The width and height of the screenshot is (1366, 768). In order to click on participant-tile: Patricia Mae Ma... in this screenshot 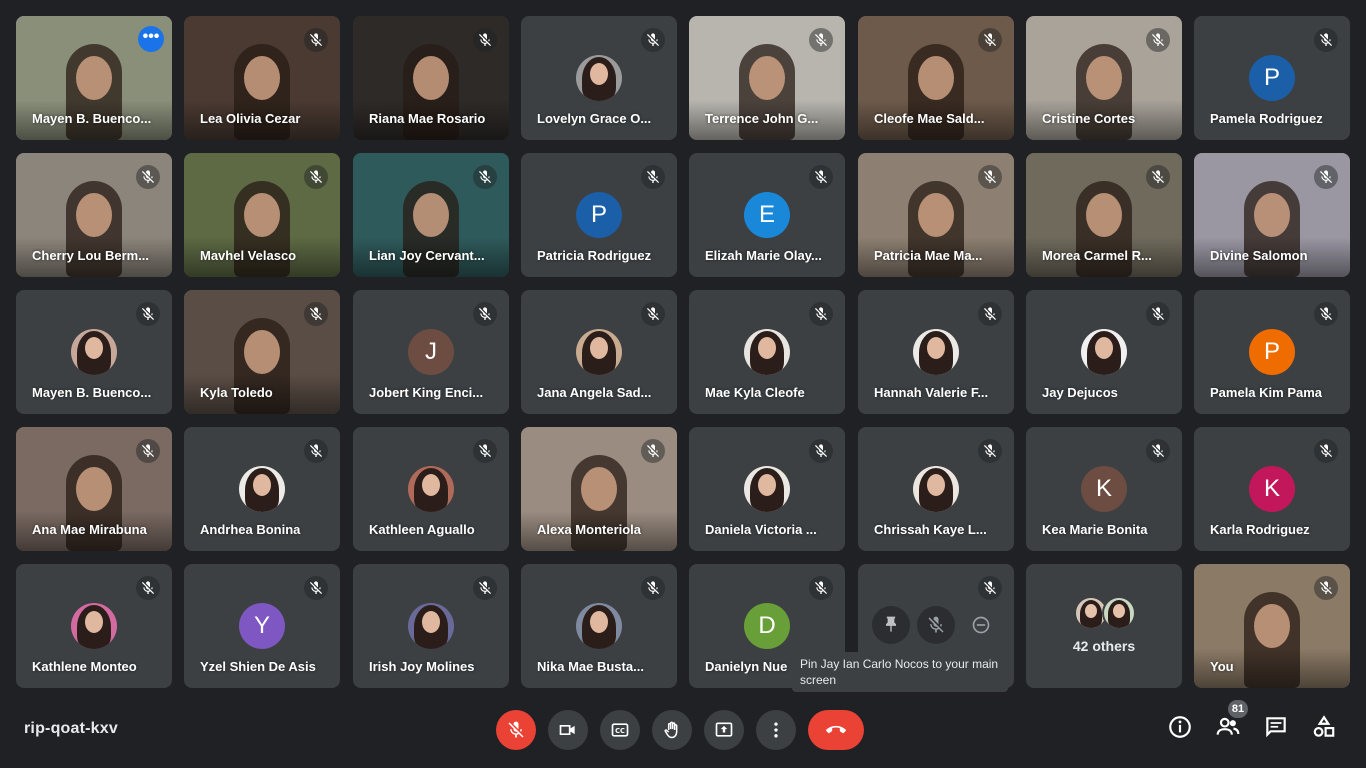, I will do `click(936, 215)`.